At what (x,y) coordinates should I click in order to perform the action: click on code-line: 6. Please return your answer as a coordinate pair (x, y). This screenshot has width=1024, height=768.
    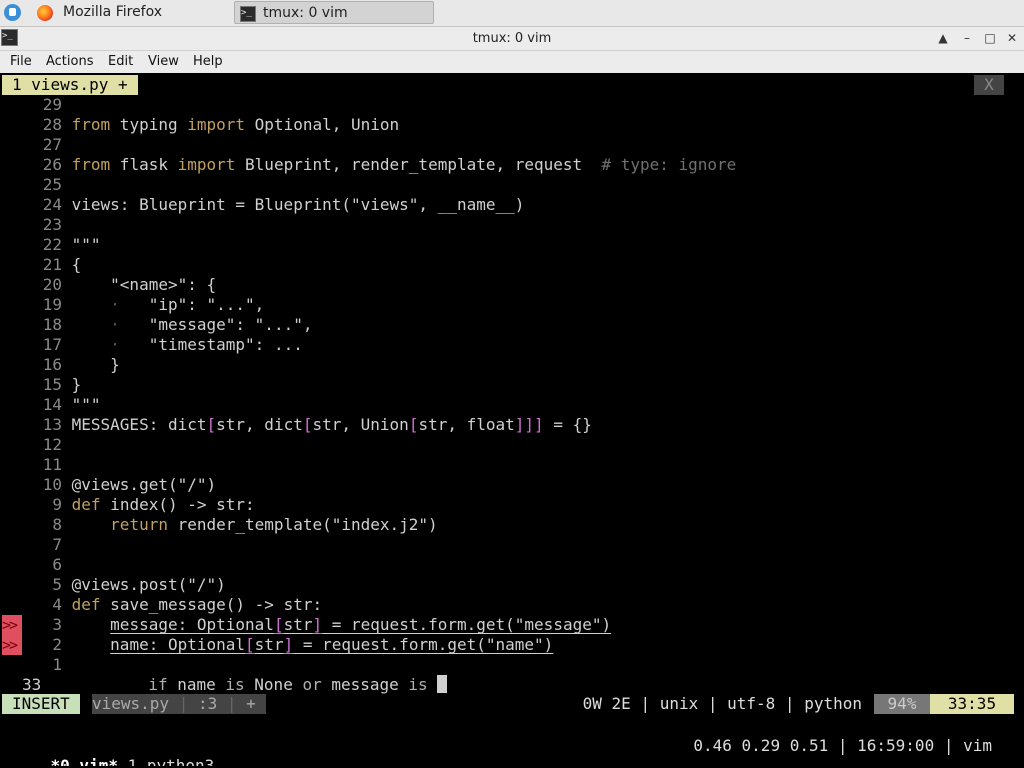
    Looking at the image, I should click on (57, 564).